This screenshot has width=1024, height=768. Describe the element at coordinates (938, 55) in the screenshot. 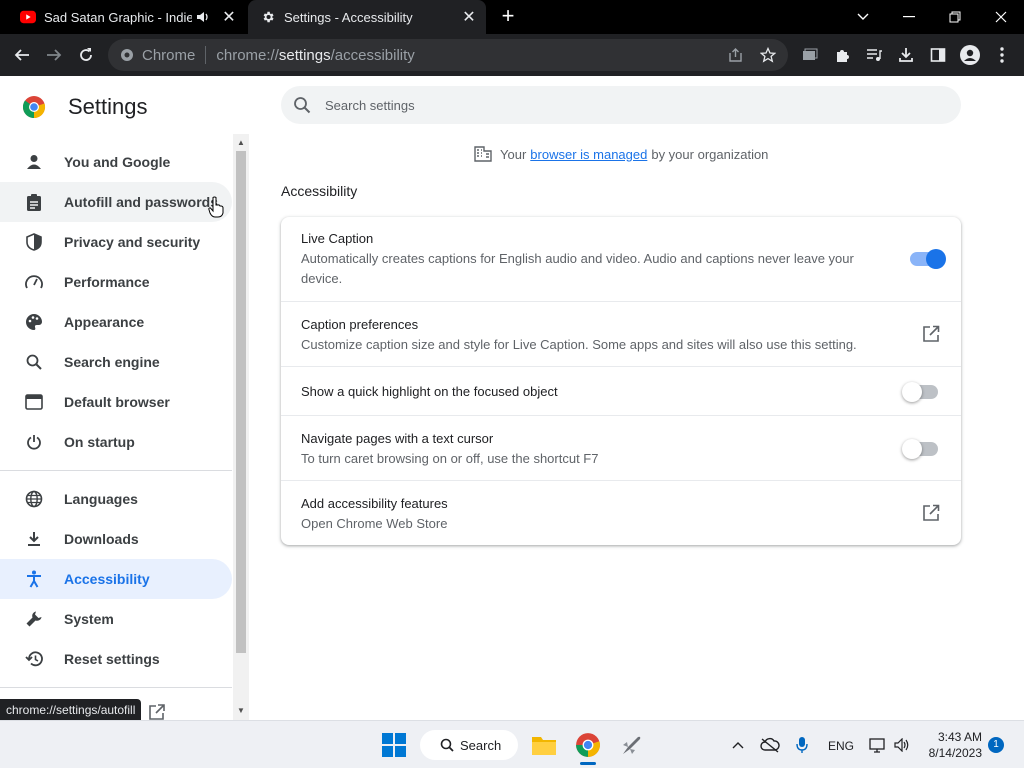

I see `side-panel-icon` at that location.